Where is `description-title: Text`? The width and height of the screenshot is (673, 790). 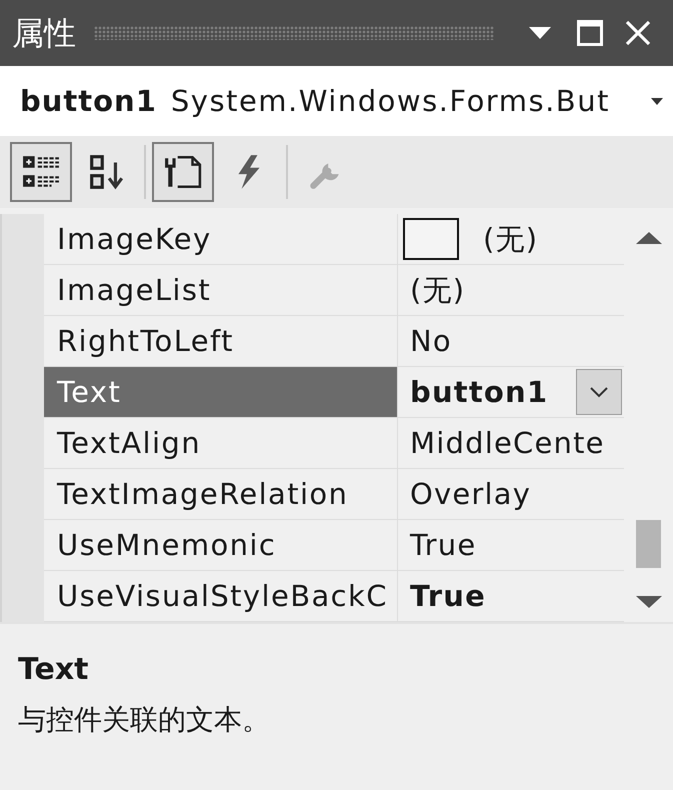
description-title: Text is located at coordinates (54, 670).